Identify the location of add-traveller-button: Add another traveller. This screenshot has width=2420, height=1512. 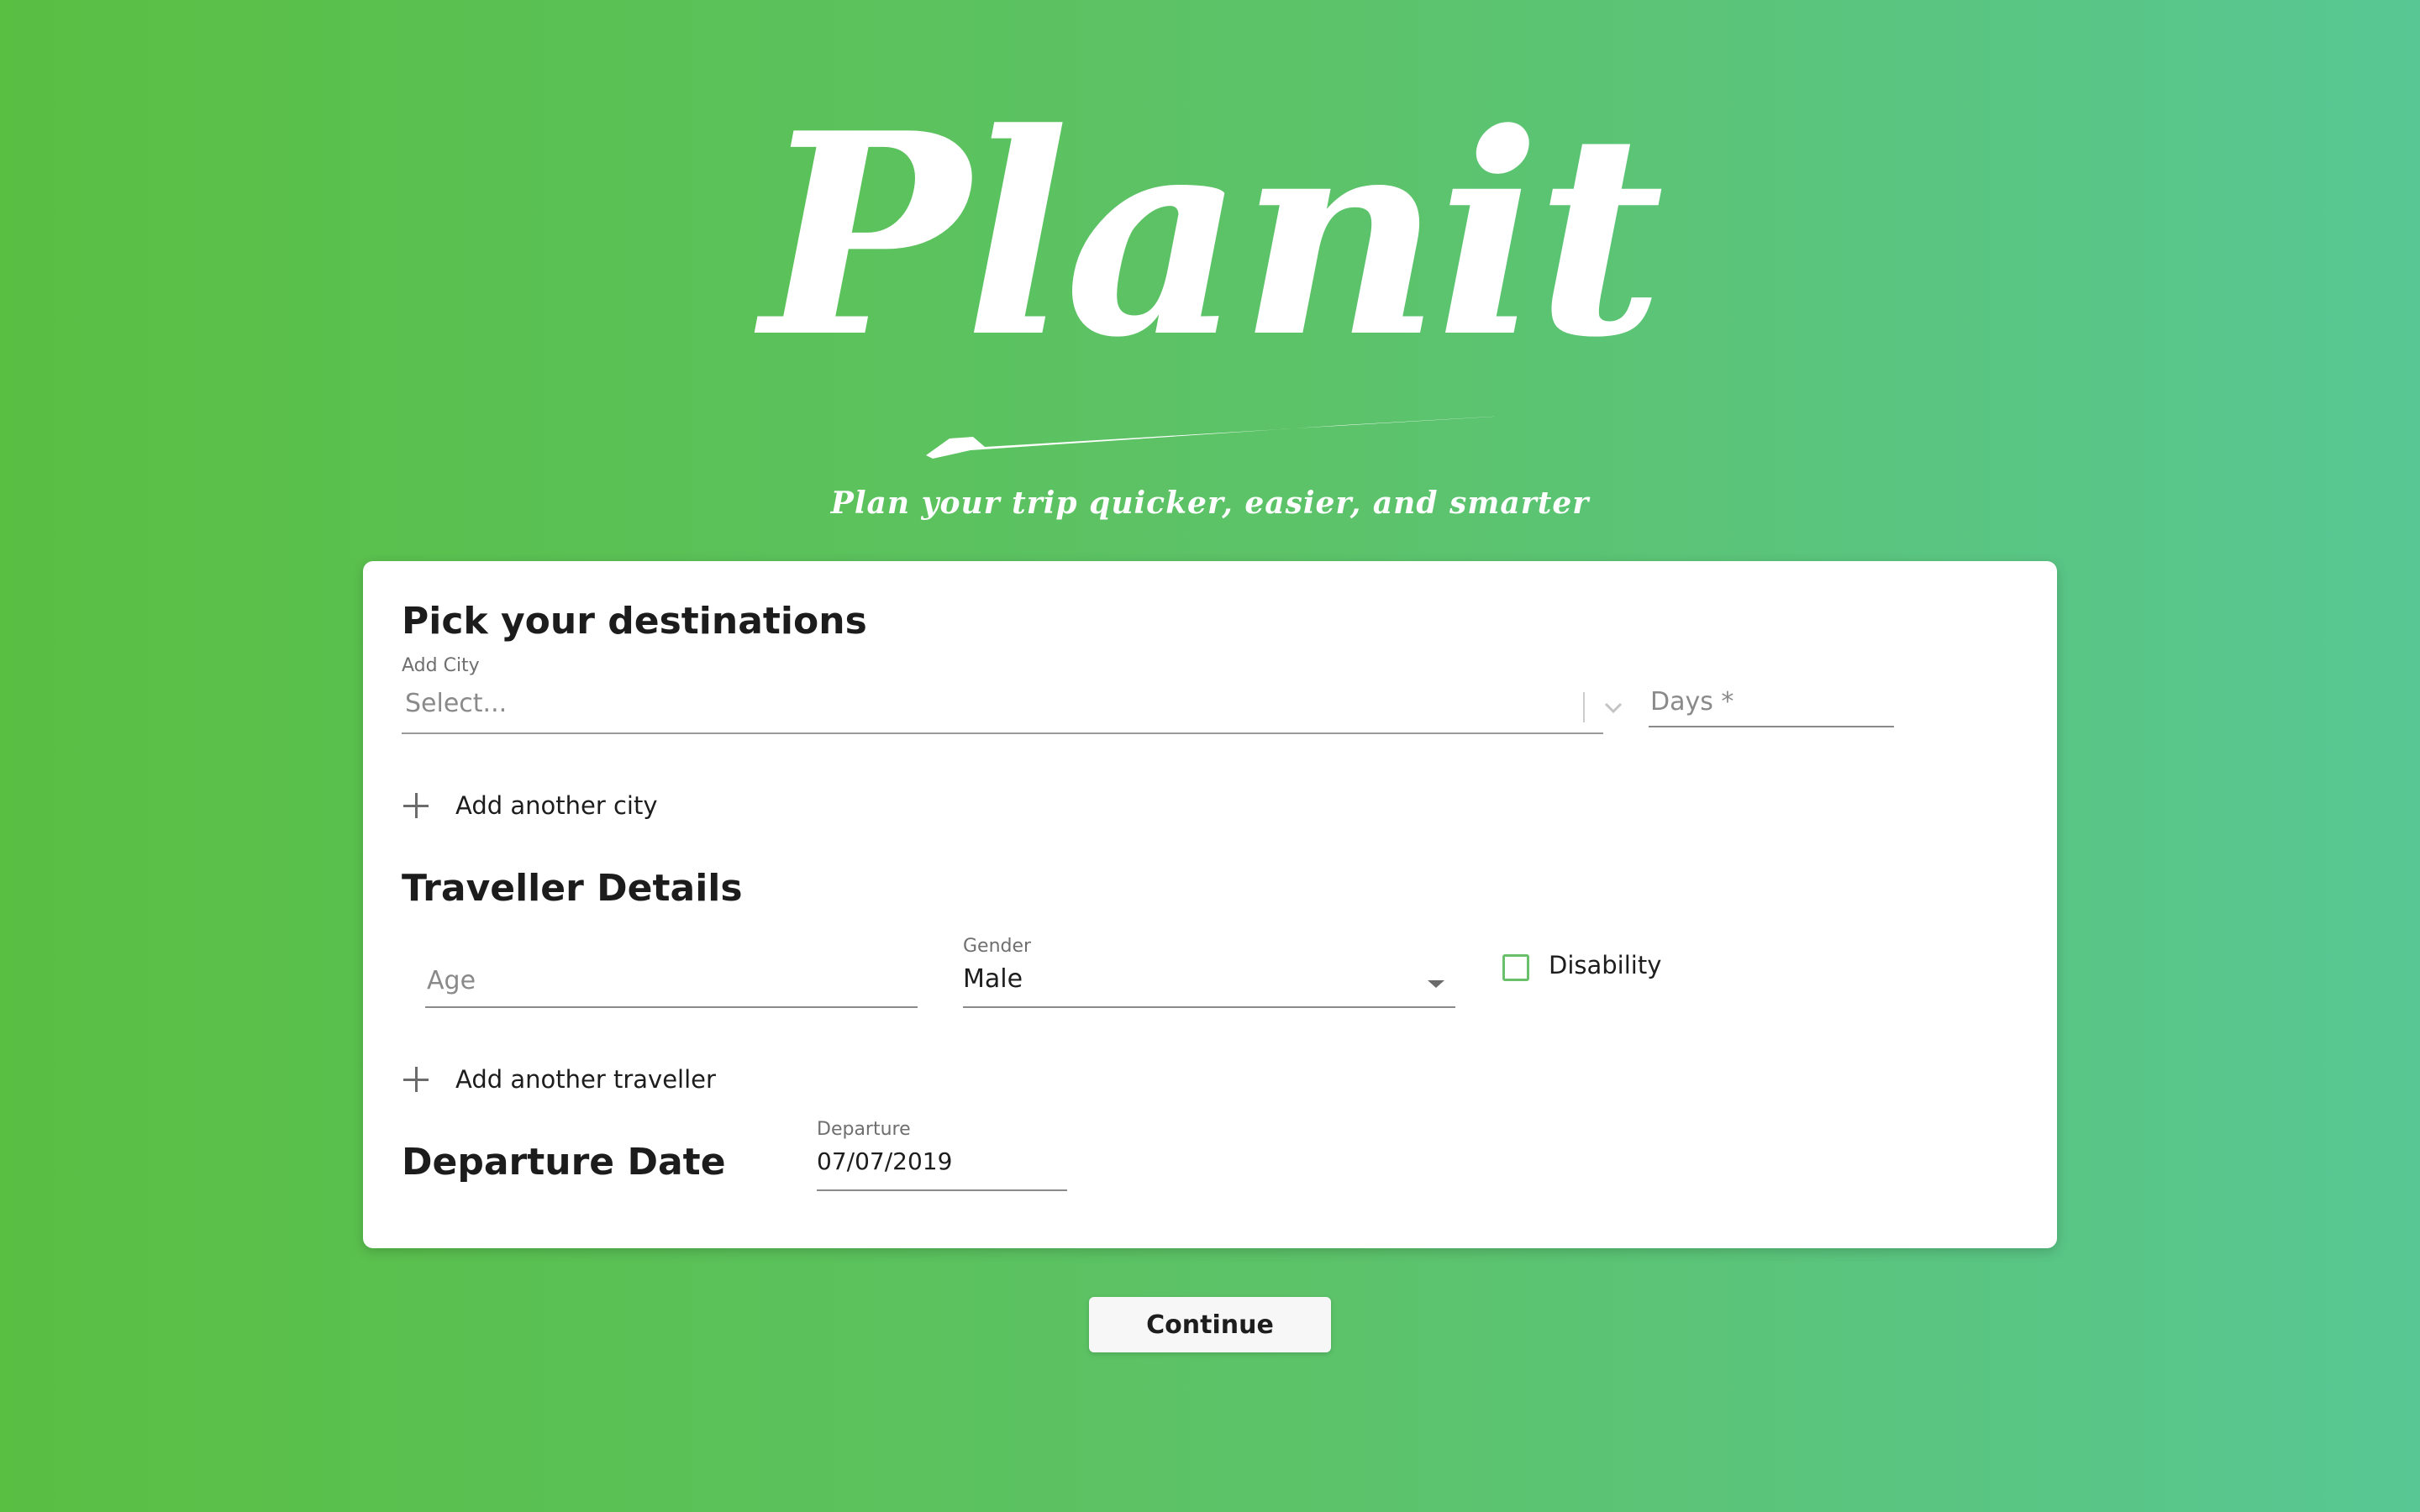
(559, 1079).